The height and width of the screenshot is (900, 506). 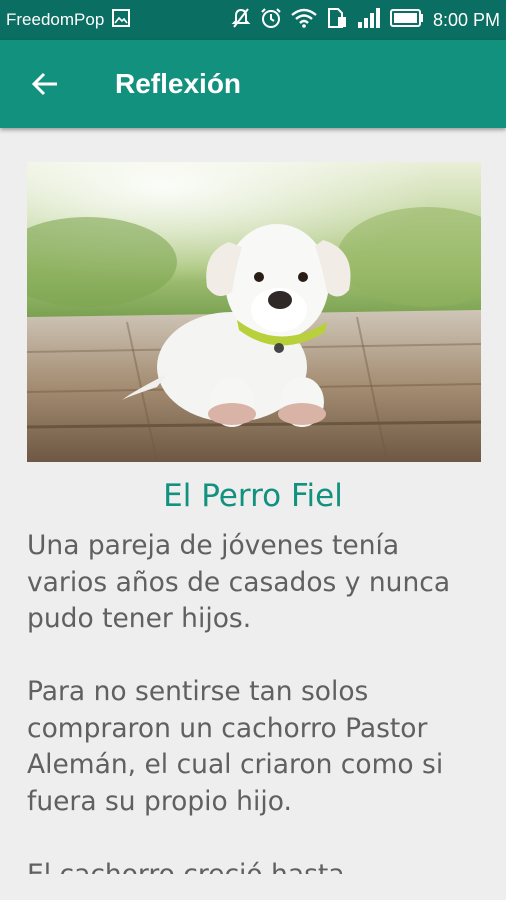 What do you see at coordinates (271, 20) in the screenshot?
I see `alarm-icon` at bounding box center [271, 20].